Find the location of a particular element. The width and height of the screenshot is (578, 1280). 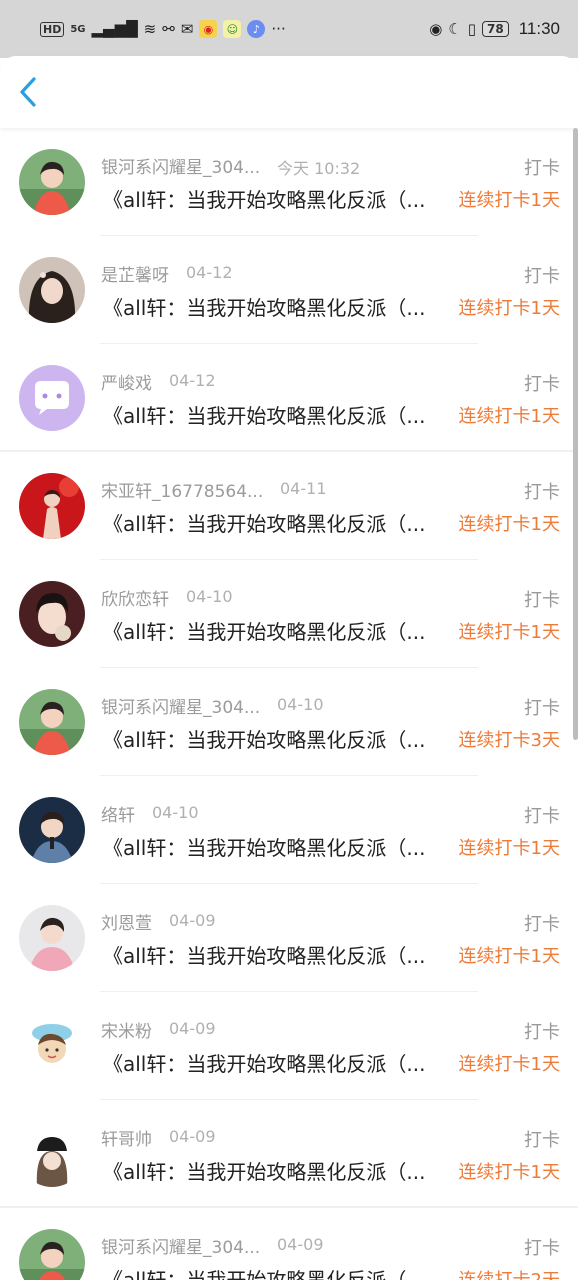

user-name: 络轩 is located at coordinates (118, 813).